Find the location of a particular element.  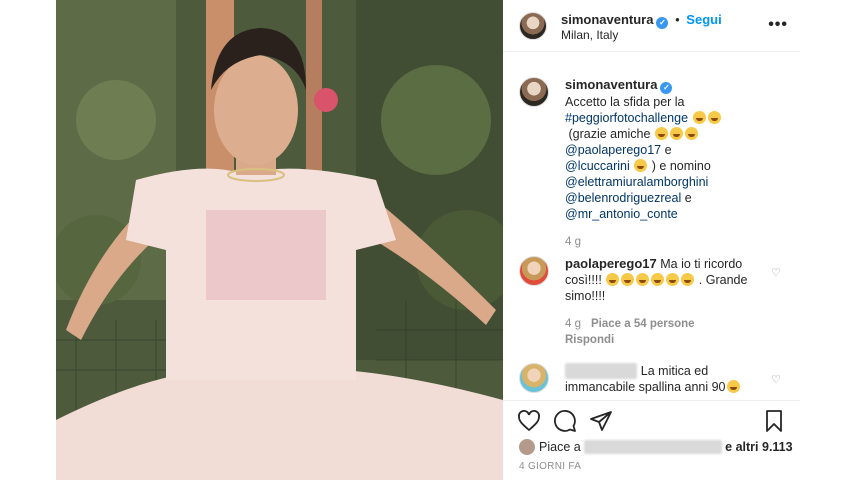

liker-name-hidden: xxxxxxxxxxxxxxxxxxxxxx is located at coordinates (653, 447).